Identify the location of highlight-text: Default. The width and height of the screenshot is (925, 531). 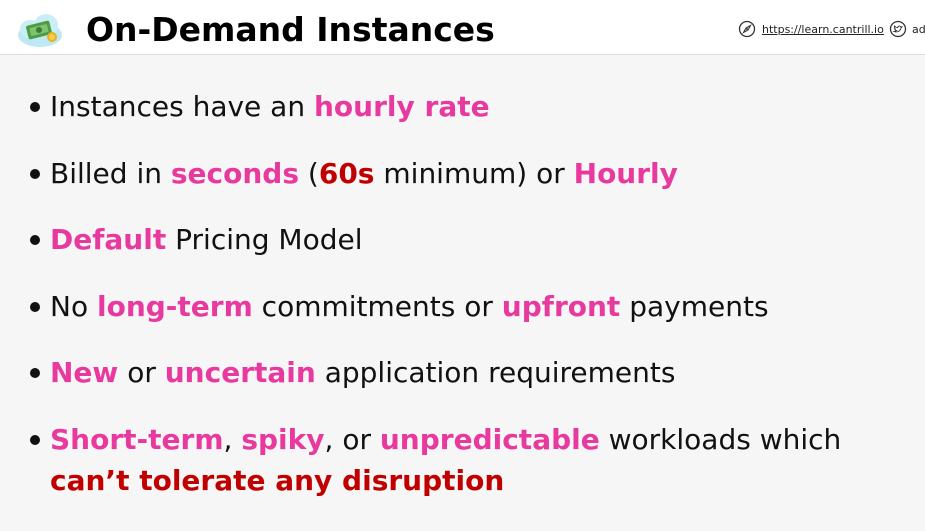
(108, 239).